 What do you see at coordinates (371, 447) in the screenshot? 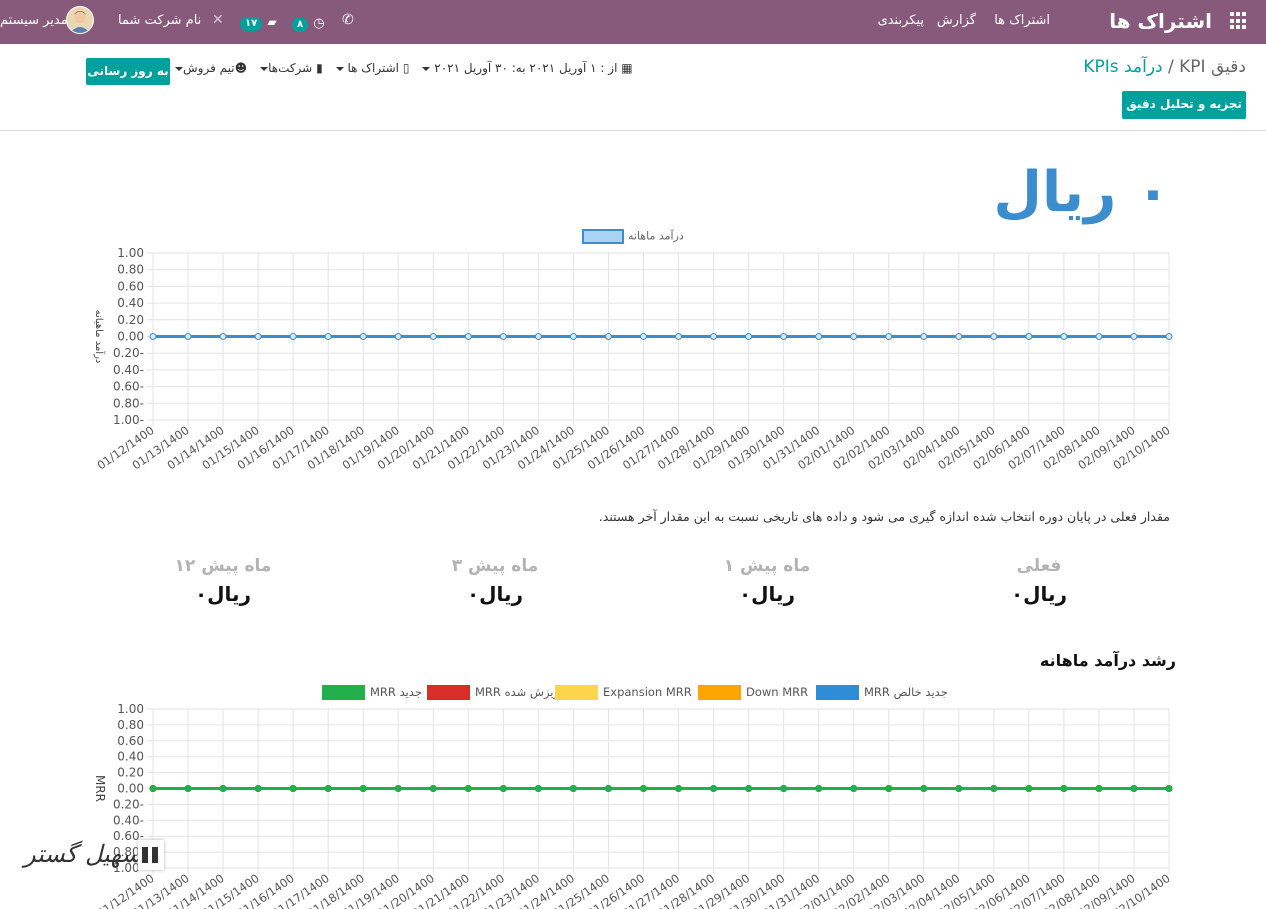
I see `x-tick-label: 01/19/1400` at bounding box center [371, 447].